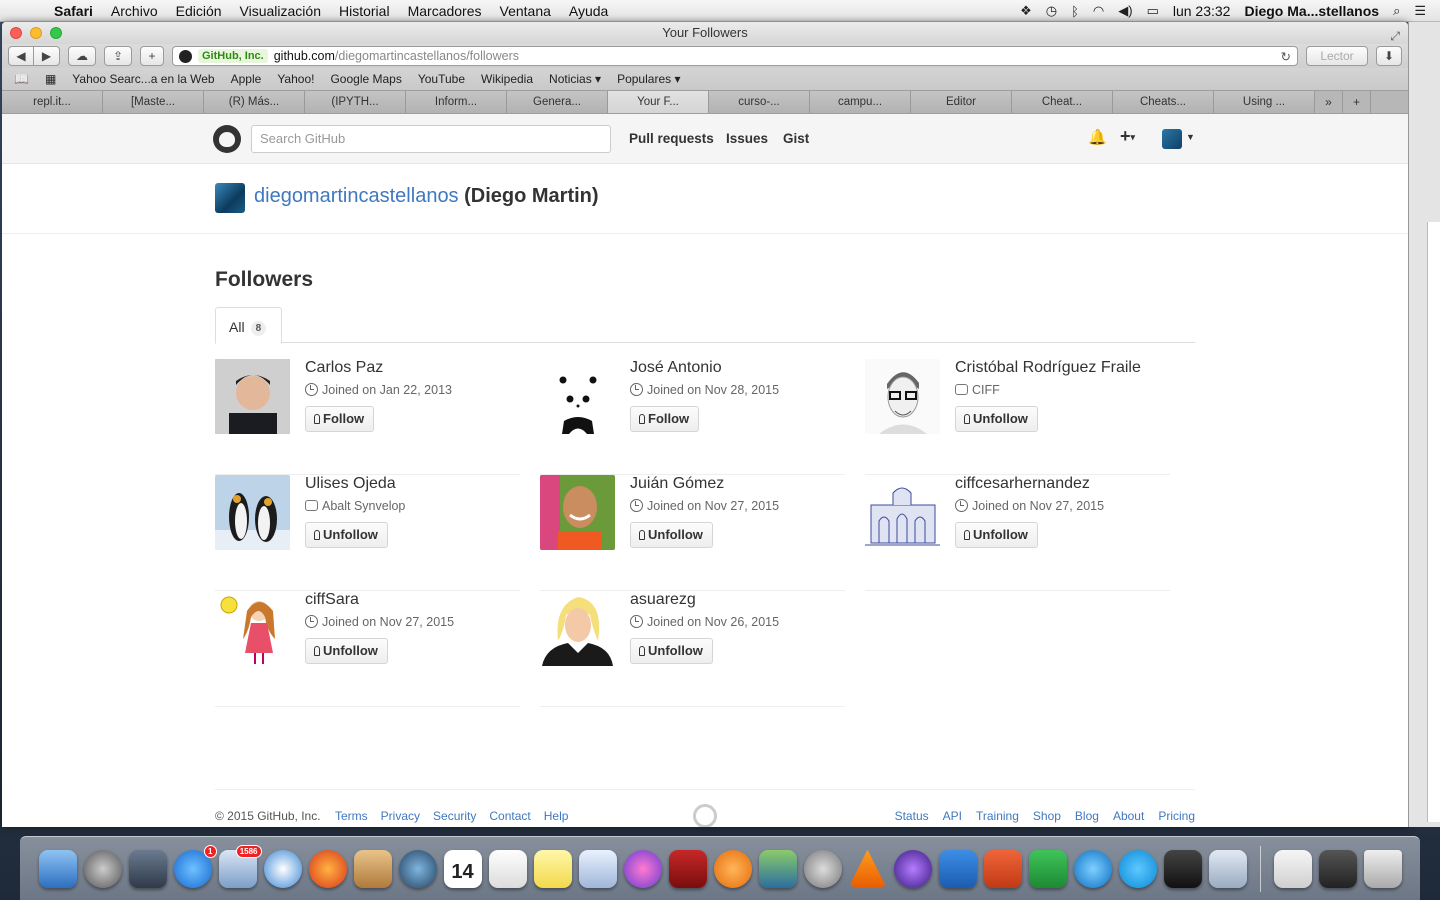 The height and width of the screenshot is (900, 1440). I want to click on close-window-button, so click(16, 33).